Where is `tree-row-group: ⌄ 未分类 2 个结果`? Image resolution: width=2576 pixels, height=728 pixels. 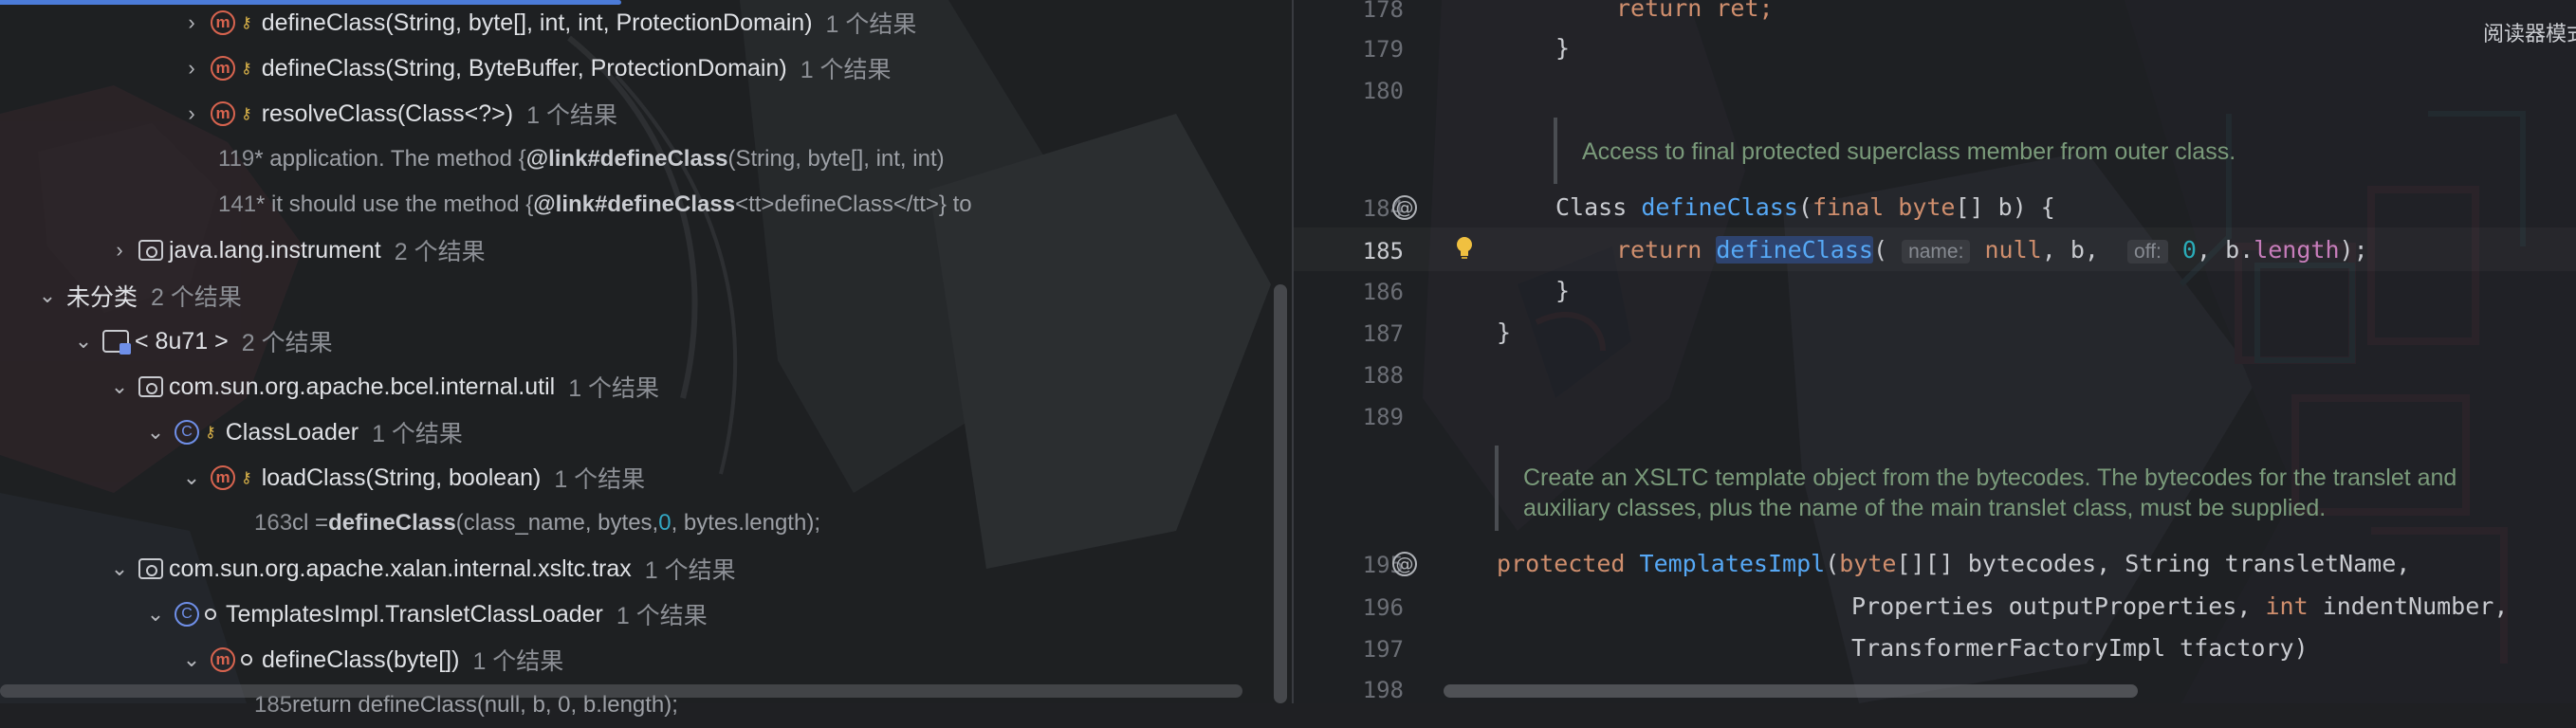 tree-row-group: ⌄ 未分类 2 个结果 is located at coordinates (139, 295).